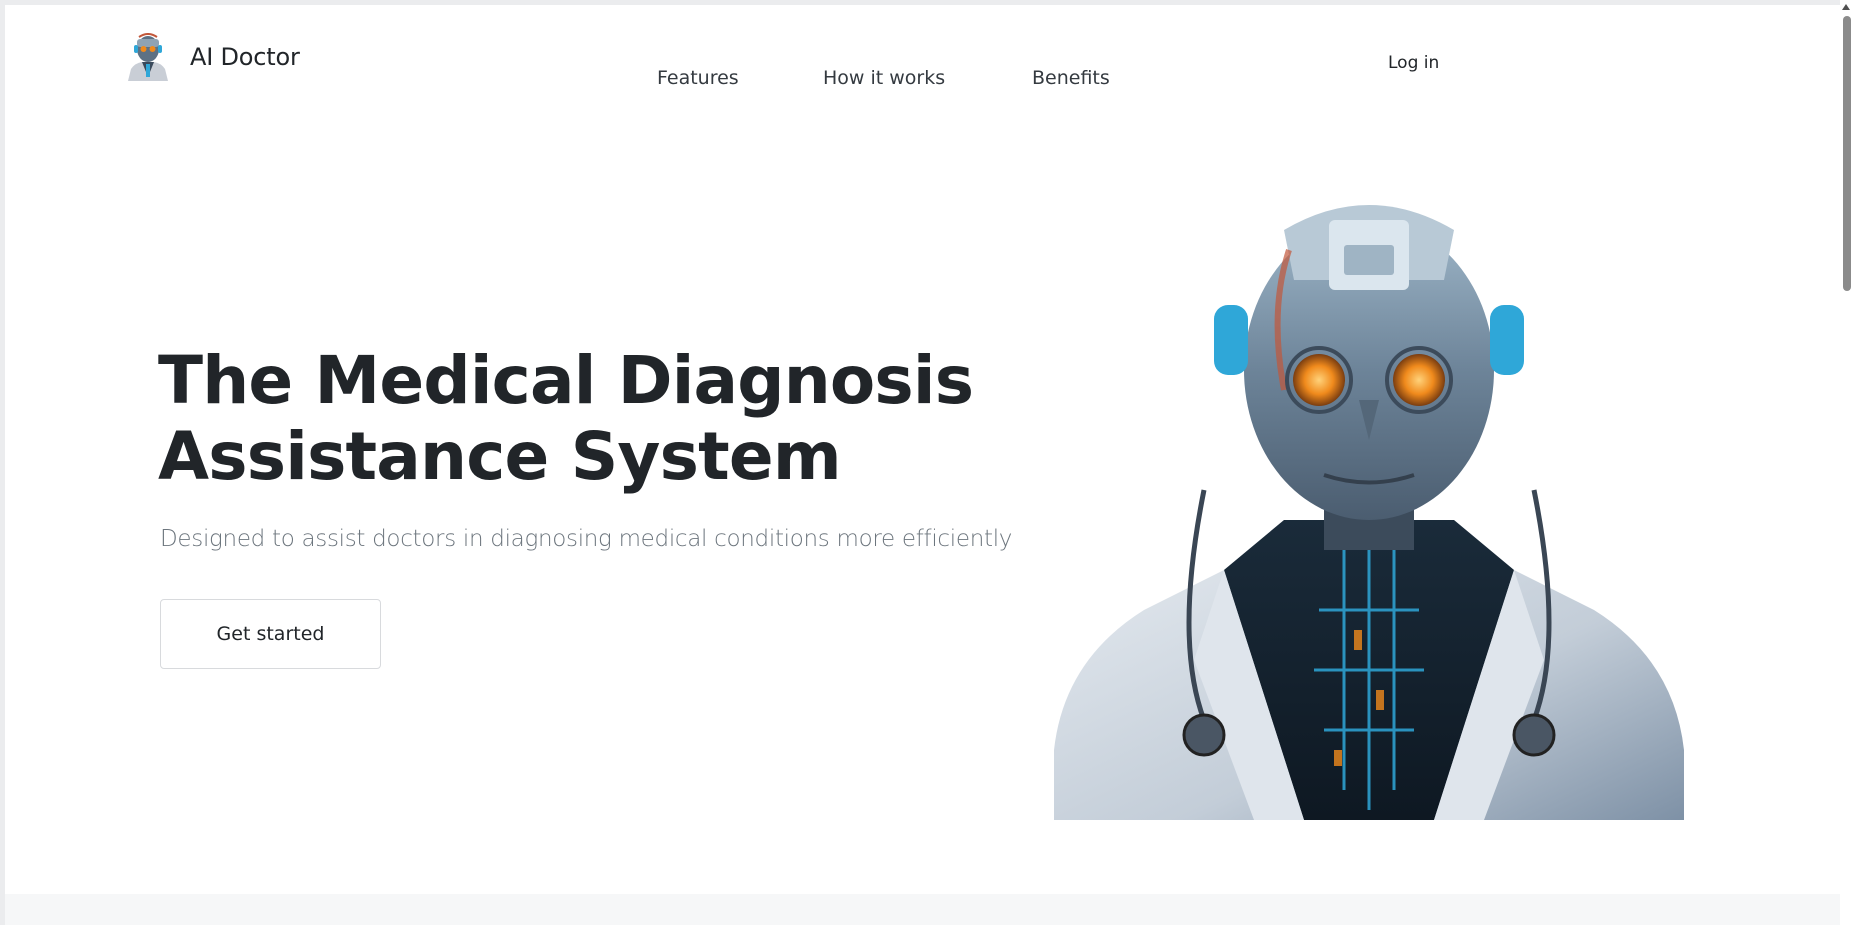 The height and width of the screenshot is (925, 1852). What do you see at coordinates (270, 634) in the screenshot?
I see `get-started-button: Get started` at bounding box center [270, 634].